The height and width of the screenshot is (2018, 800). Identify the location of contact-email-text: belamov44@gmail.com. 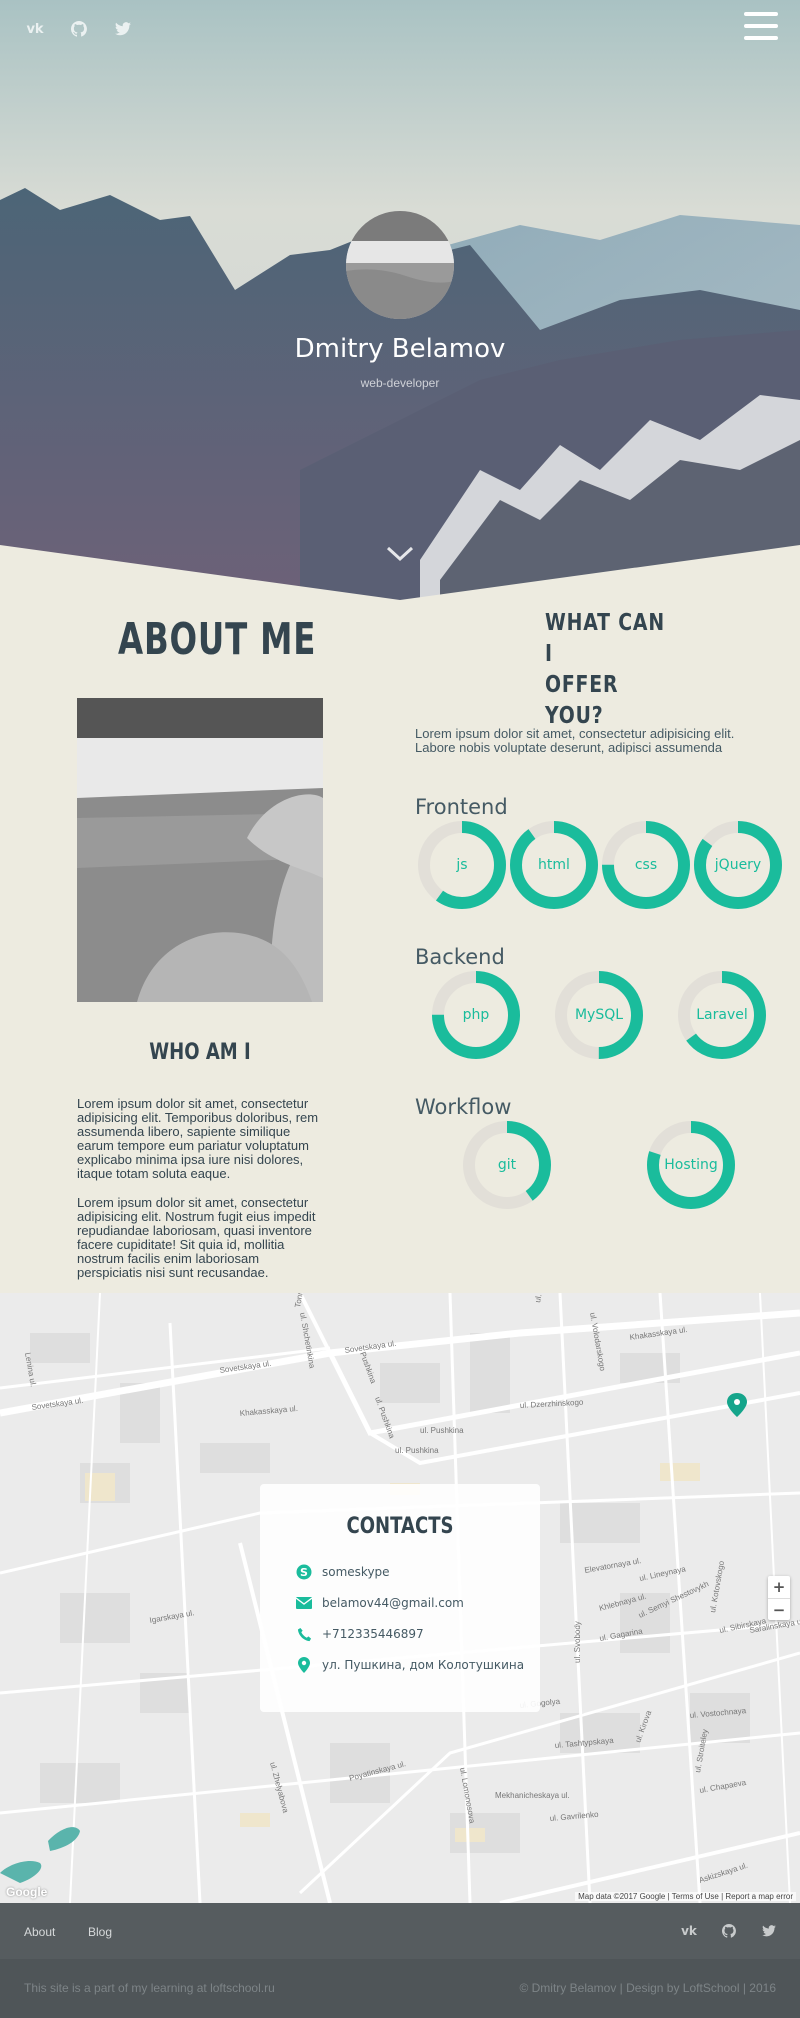
(393, 1603).